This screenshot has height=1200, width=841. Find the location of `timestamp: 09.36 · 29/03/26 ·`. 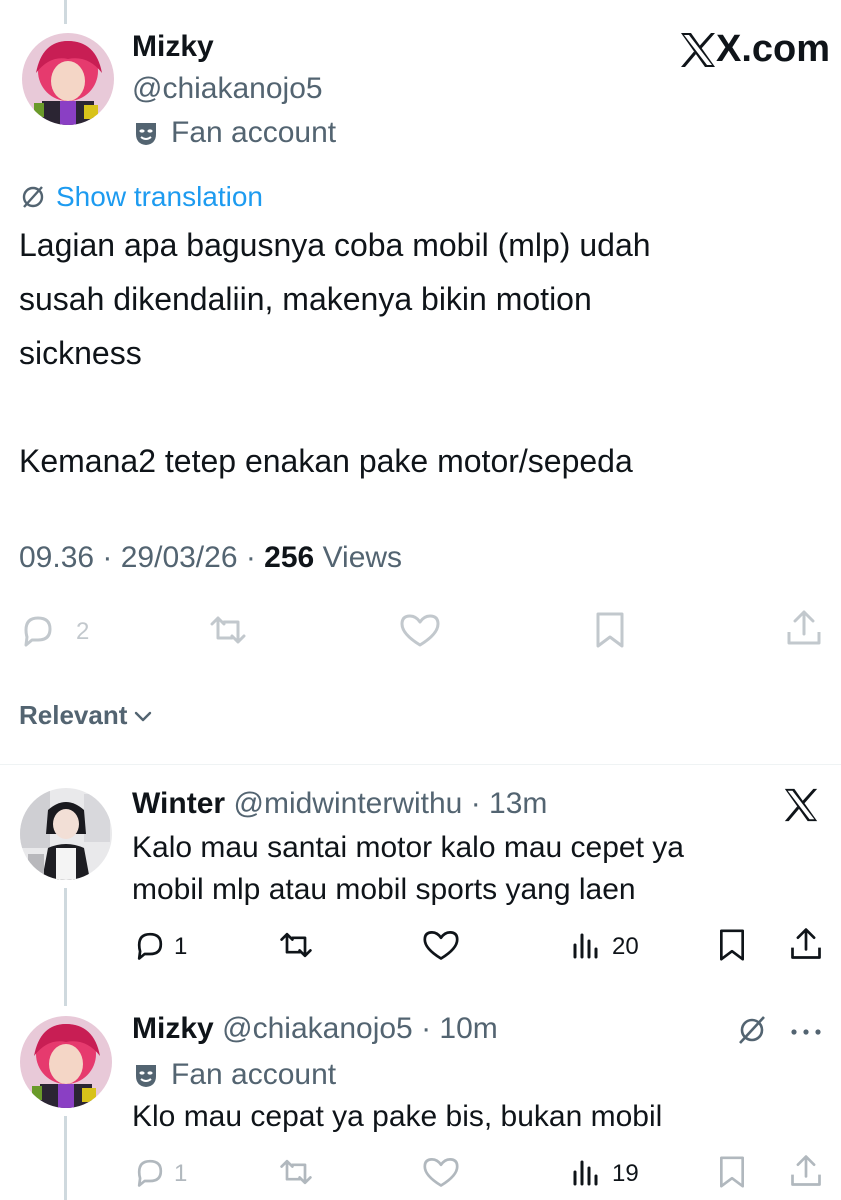

timestamp: 09.36 · 29/03/26 · is located at coordinates (141, 557).